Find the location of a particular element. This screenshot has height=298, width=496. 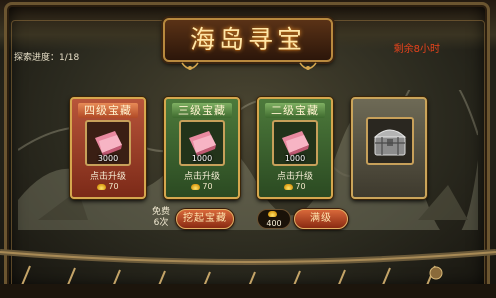

title-plate: 海岛寻宝 is located at coordinates (248, 40).